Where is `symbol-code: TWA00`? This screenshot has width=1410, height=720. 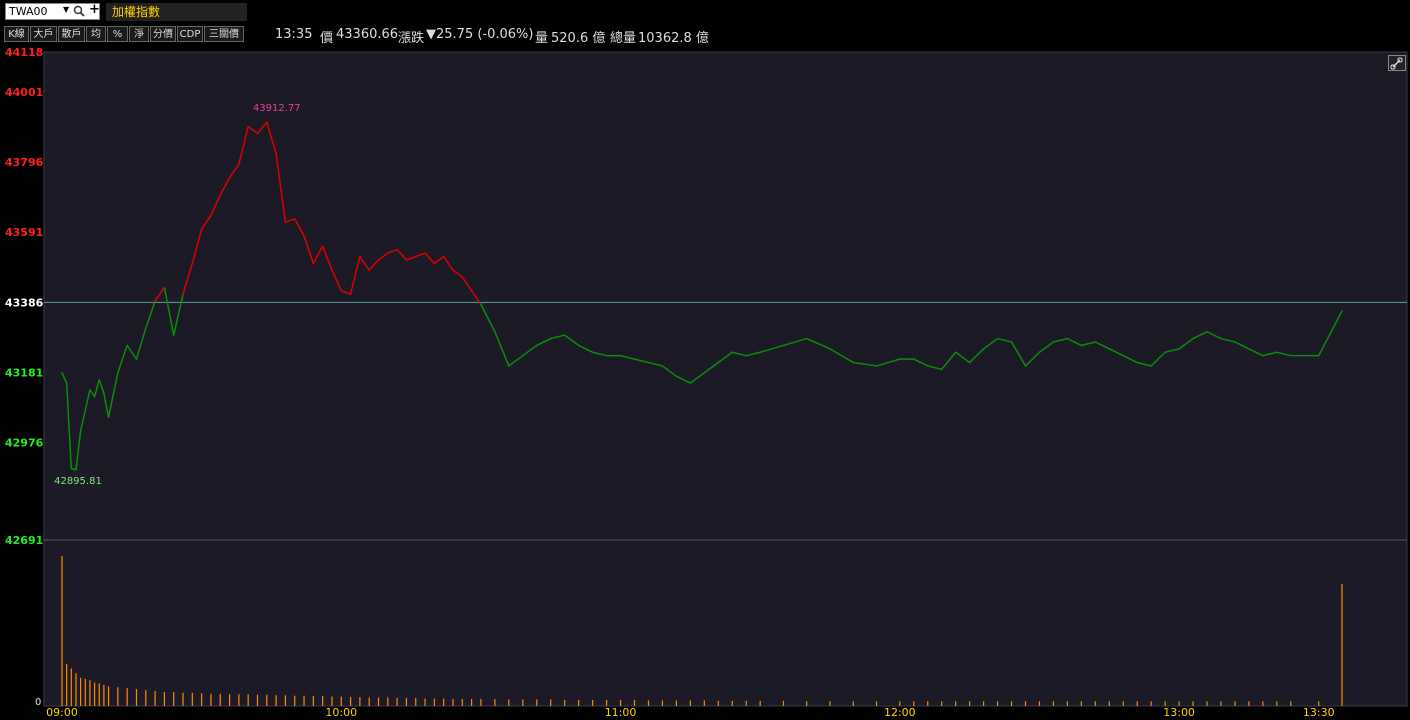
symbol-code: TWA00 is located at coordinates (28, 11).